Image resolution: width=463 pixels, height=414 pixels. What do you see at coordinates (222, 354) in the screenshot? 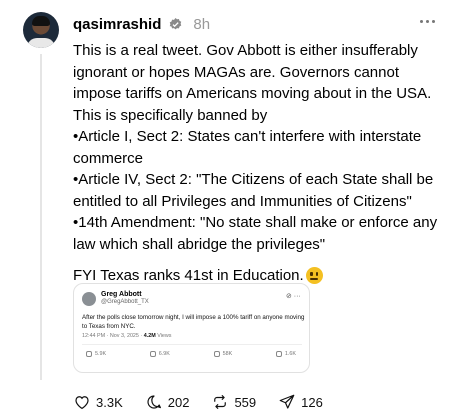
I see `embedded-stat-likes: 58K` at bounding box center [222, 354].